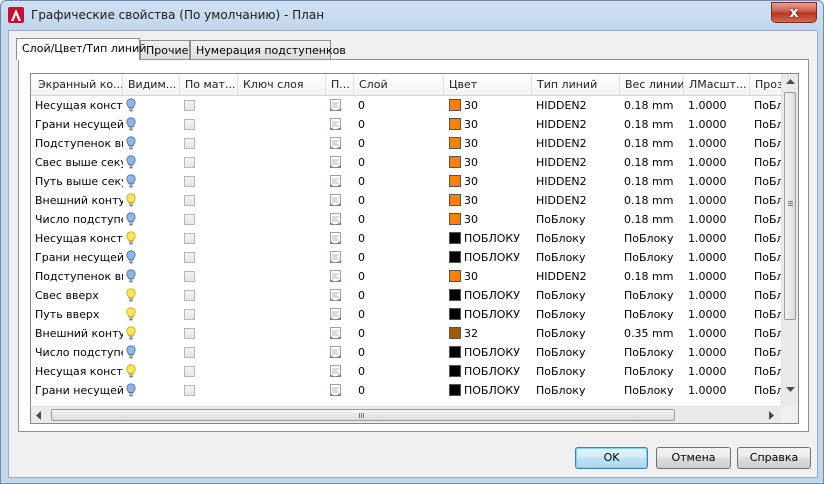  What do you see at coordinates (39, 415) in the screenshot?
I see `scroll-left-arrow-icon` at bounding box center [39, 415].